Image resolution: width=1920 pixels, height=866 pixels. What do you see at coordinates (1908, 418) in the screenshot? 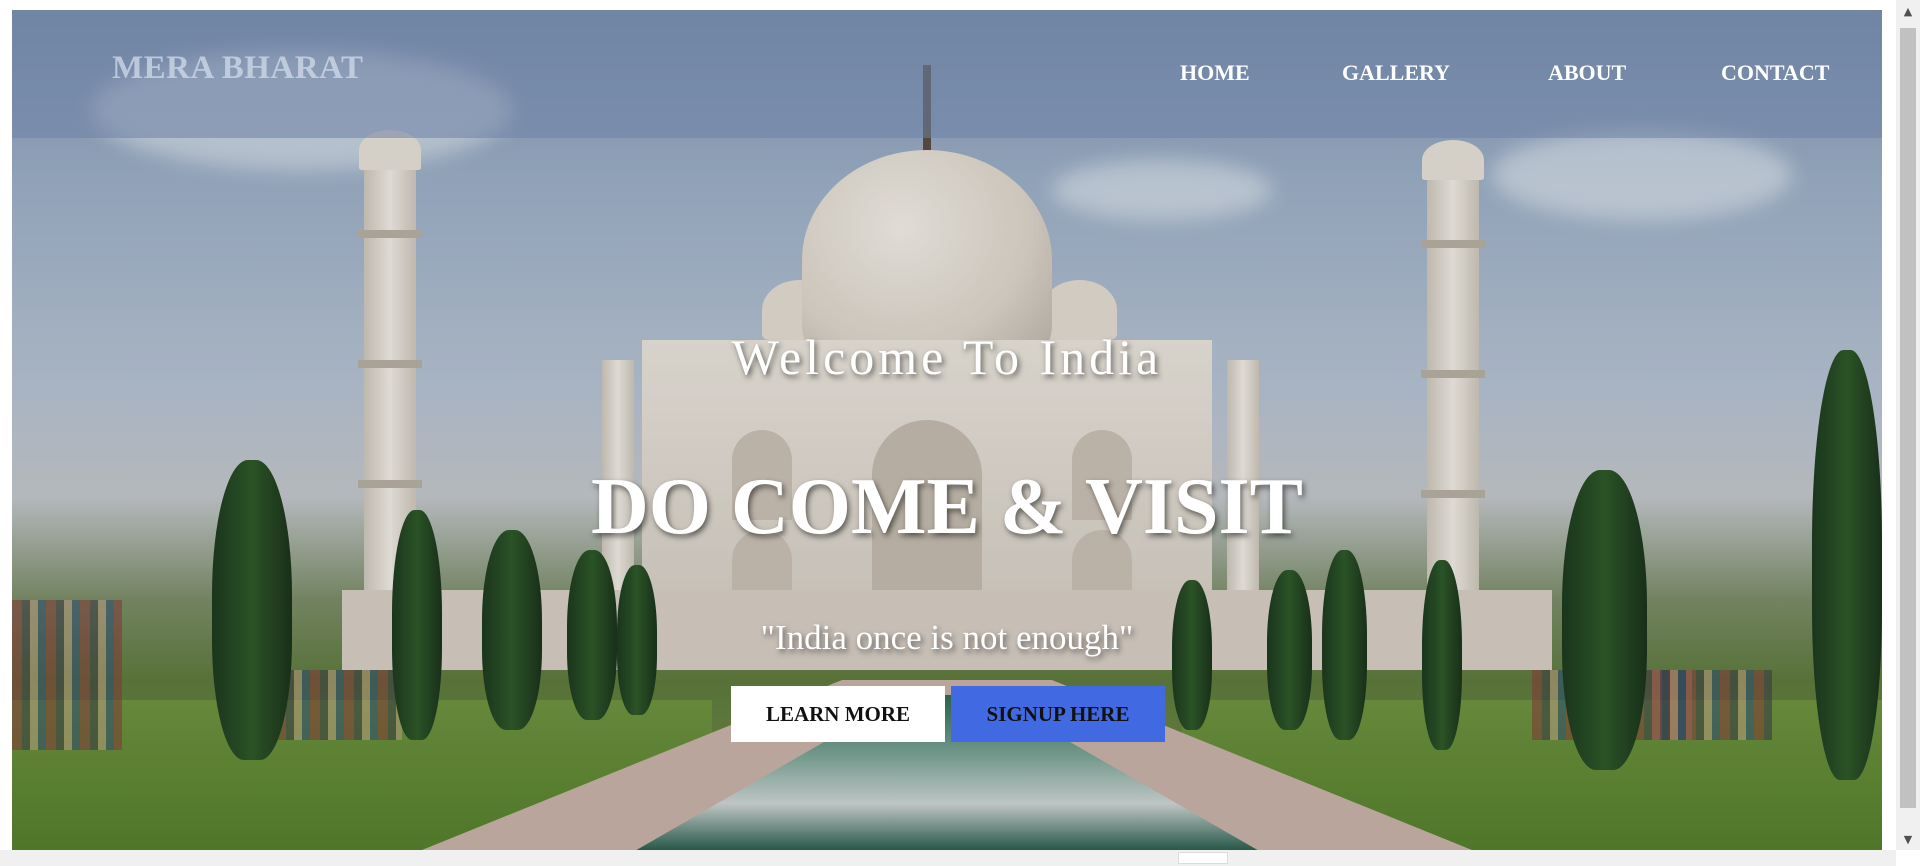
I see `vertical-scrollbar-thumb` at bounding box center [1908, 418].